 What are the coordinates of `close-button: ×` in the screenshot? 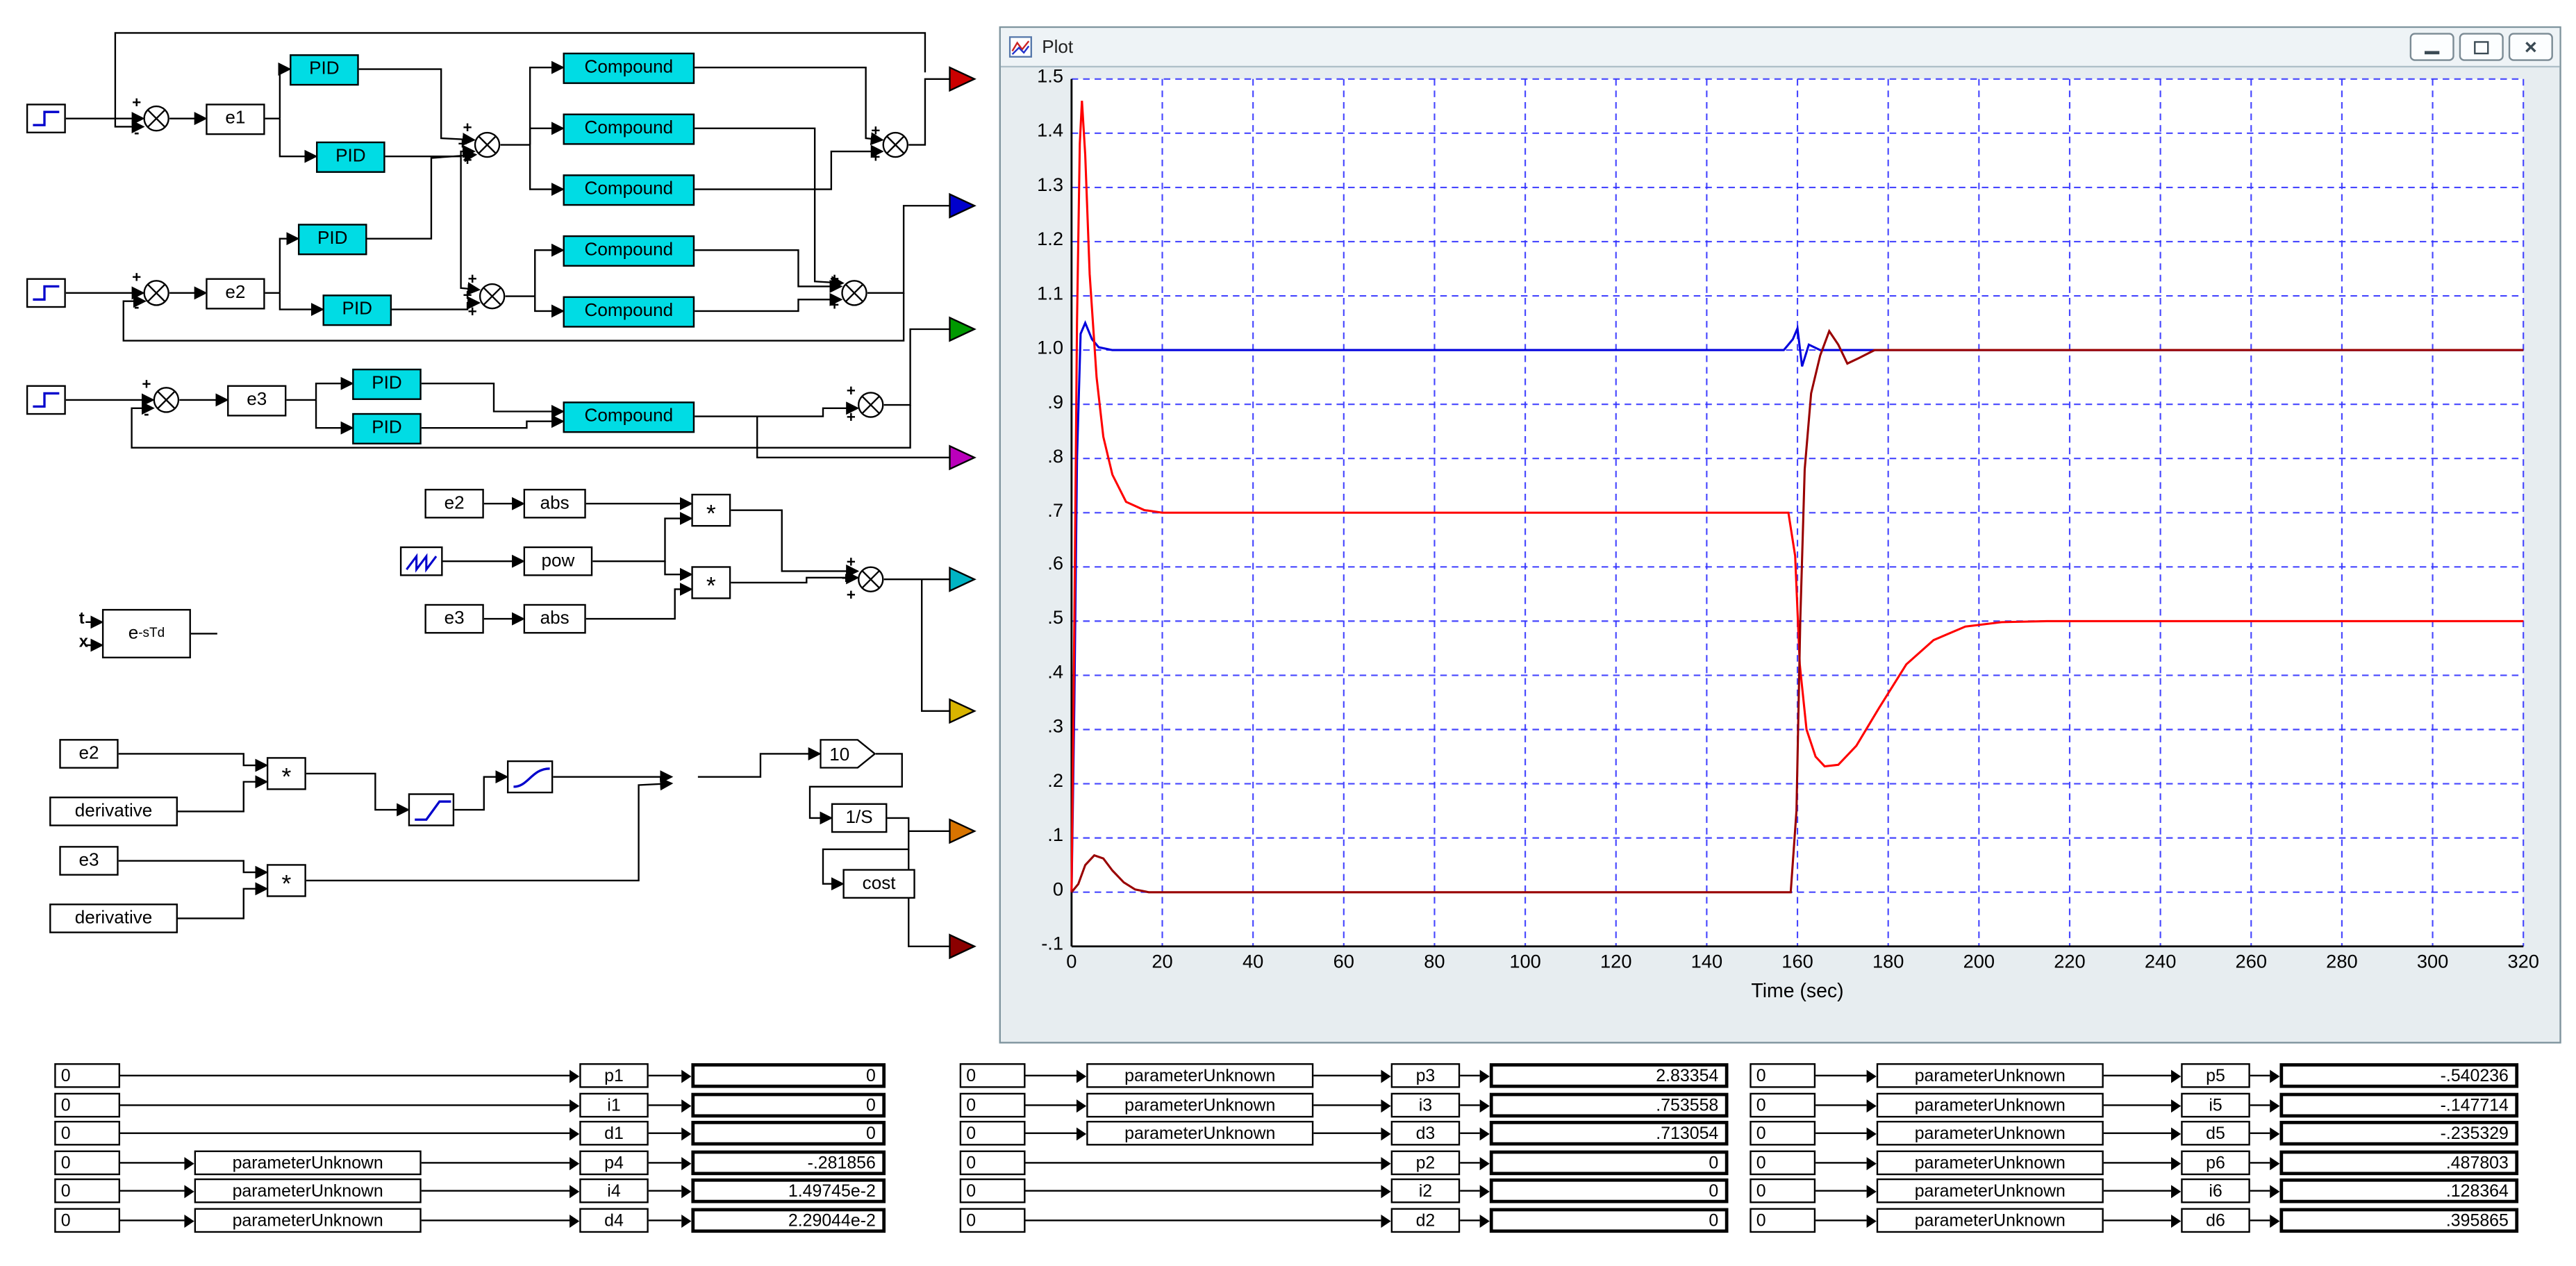 It's located at (2530, 47).